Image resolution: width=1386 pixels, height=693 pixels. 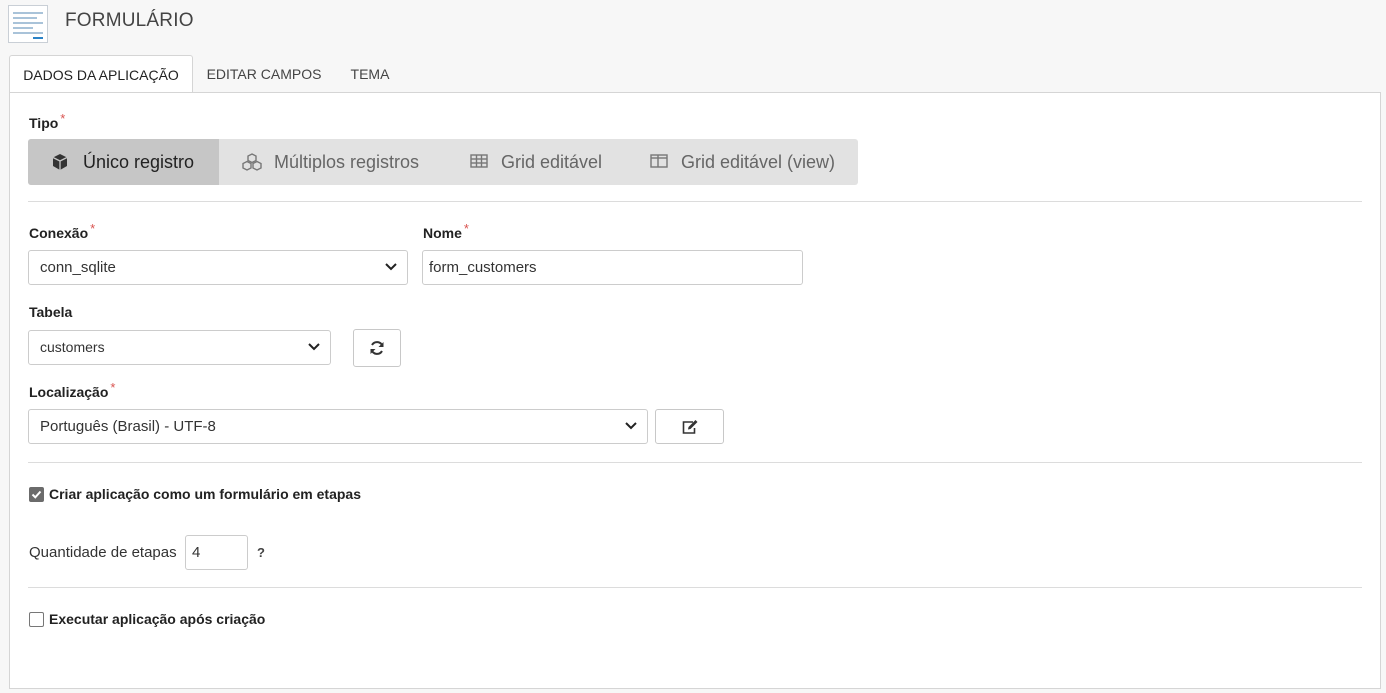 I want to click on quantidade-etapas-input: 4, so click(x=216, y=552).